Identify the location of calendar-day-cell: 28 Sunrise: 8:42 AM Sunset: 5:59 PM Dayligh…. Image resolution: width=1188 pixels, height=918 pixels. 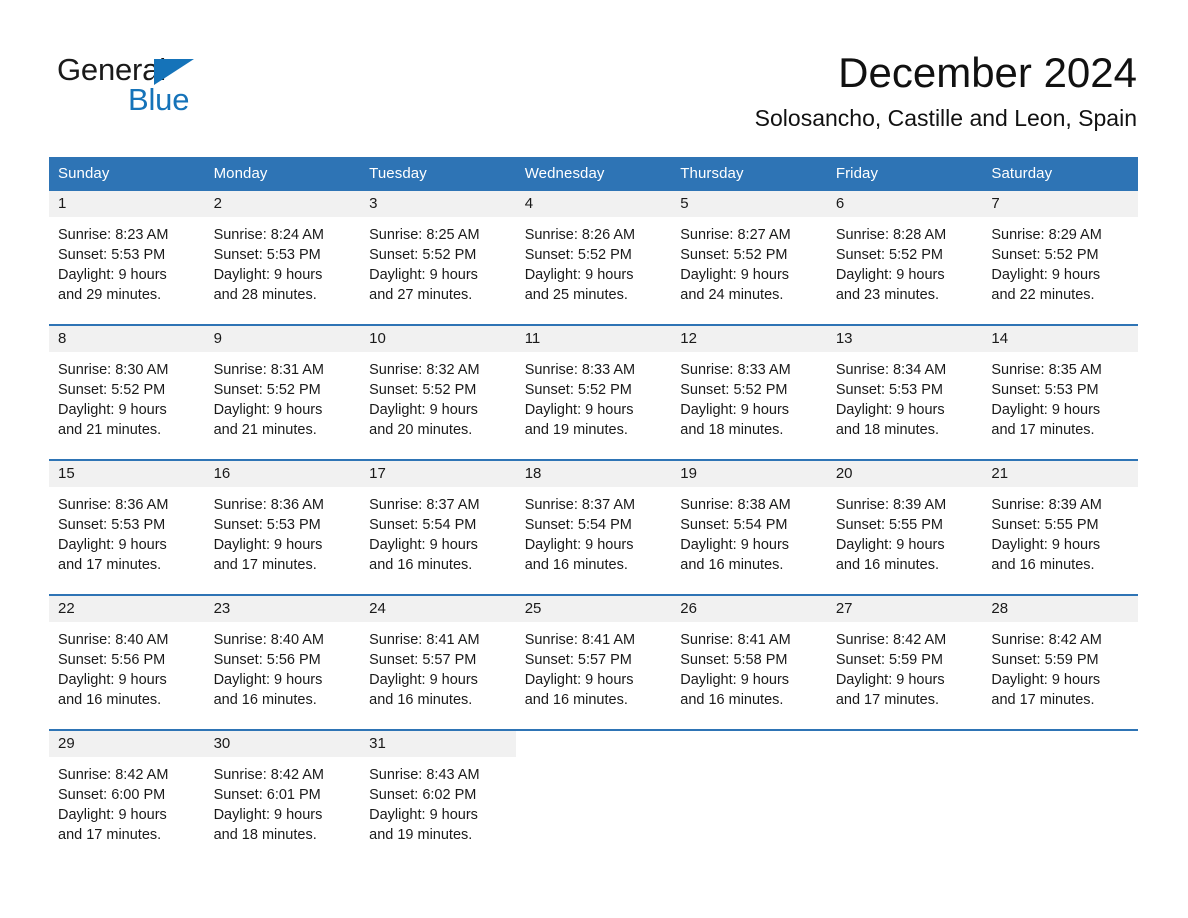
(1060, 653).